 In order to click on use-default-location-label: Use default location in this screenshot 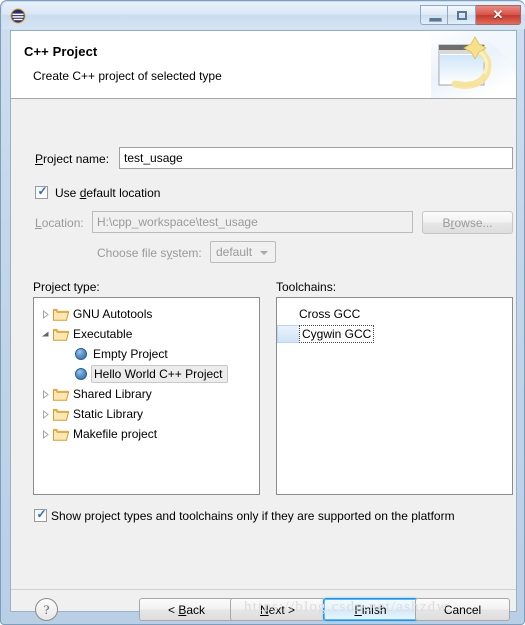, I will do `click(108, 193)`.